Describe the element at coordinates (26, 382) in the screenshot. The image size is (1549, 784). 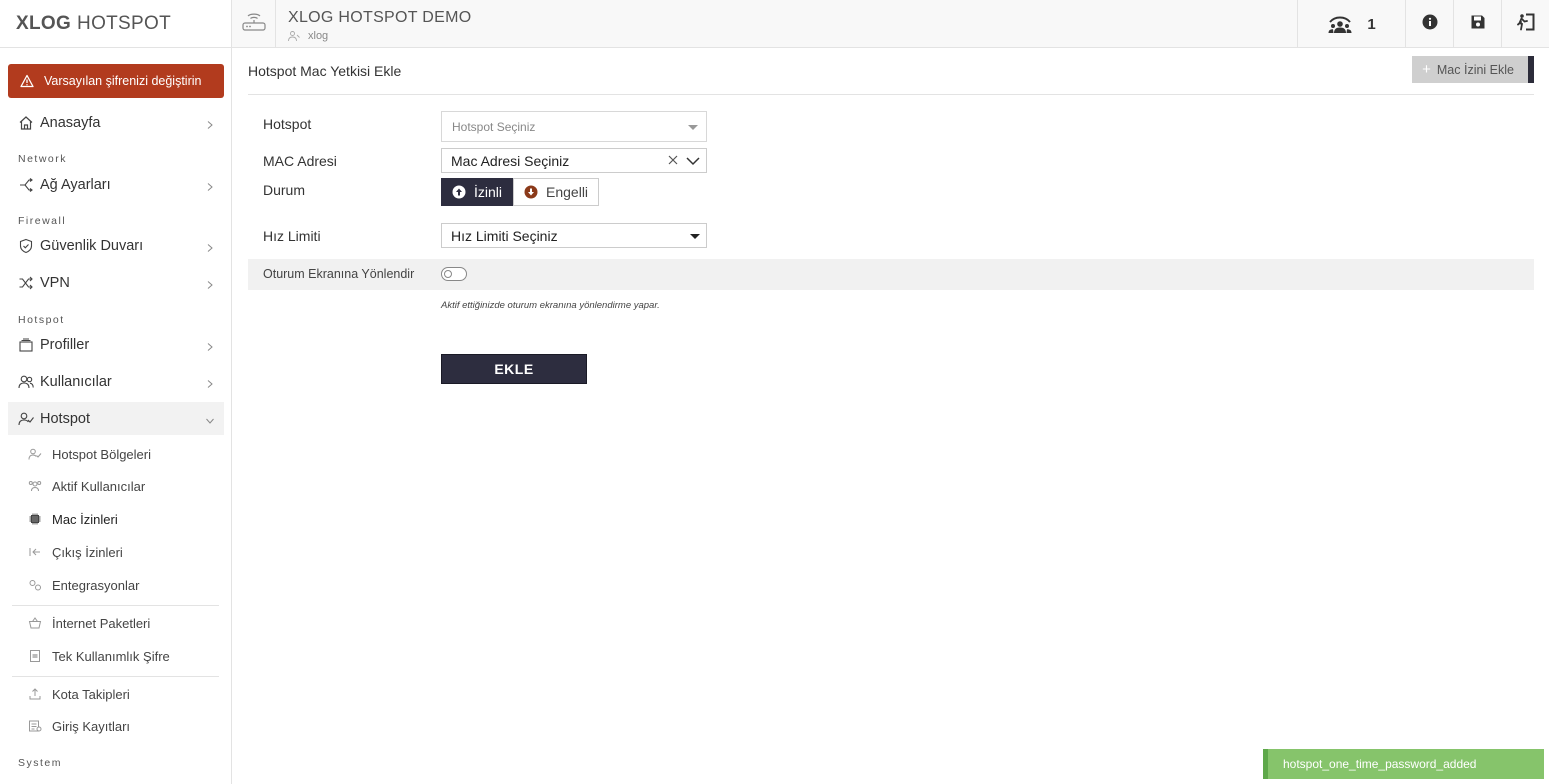
I see `users-icon` at that location.